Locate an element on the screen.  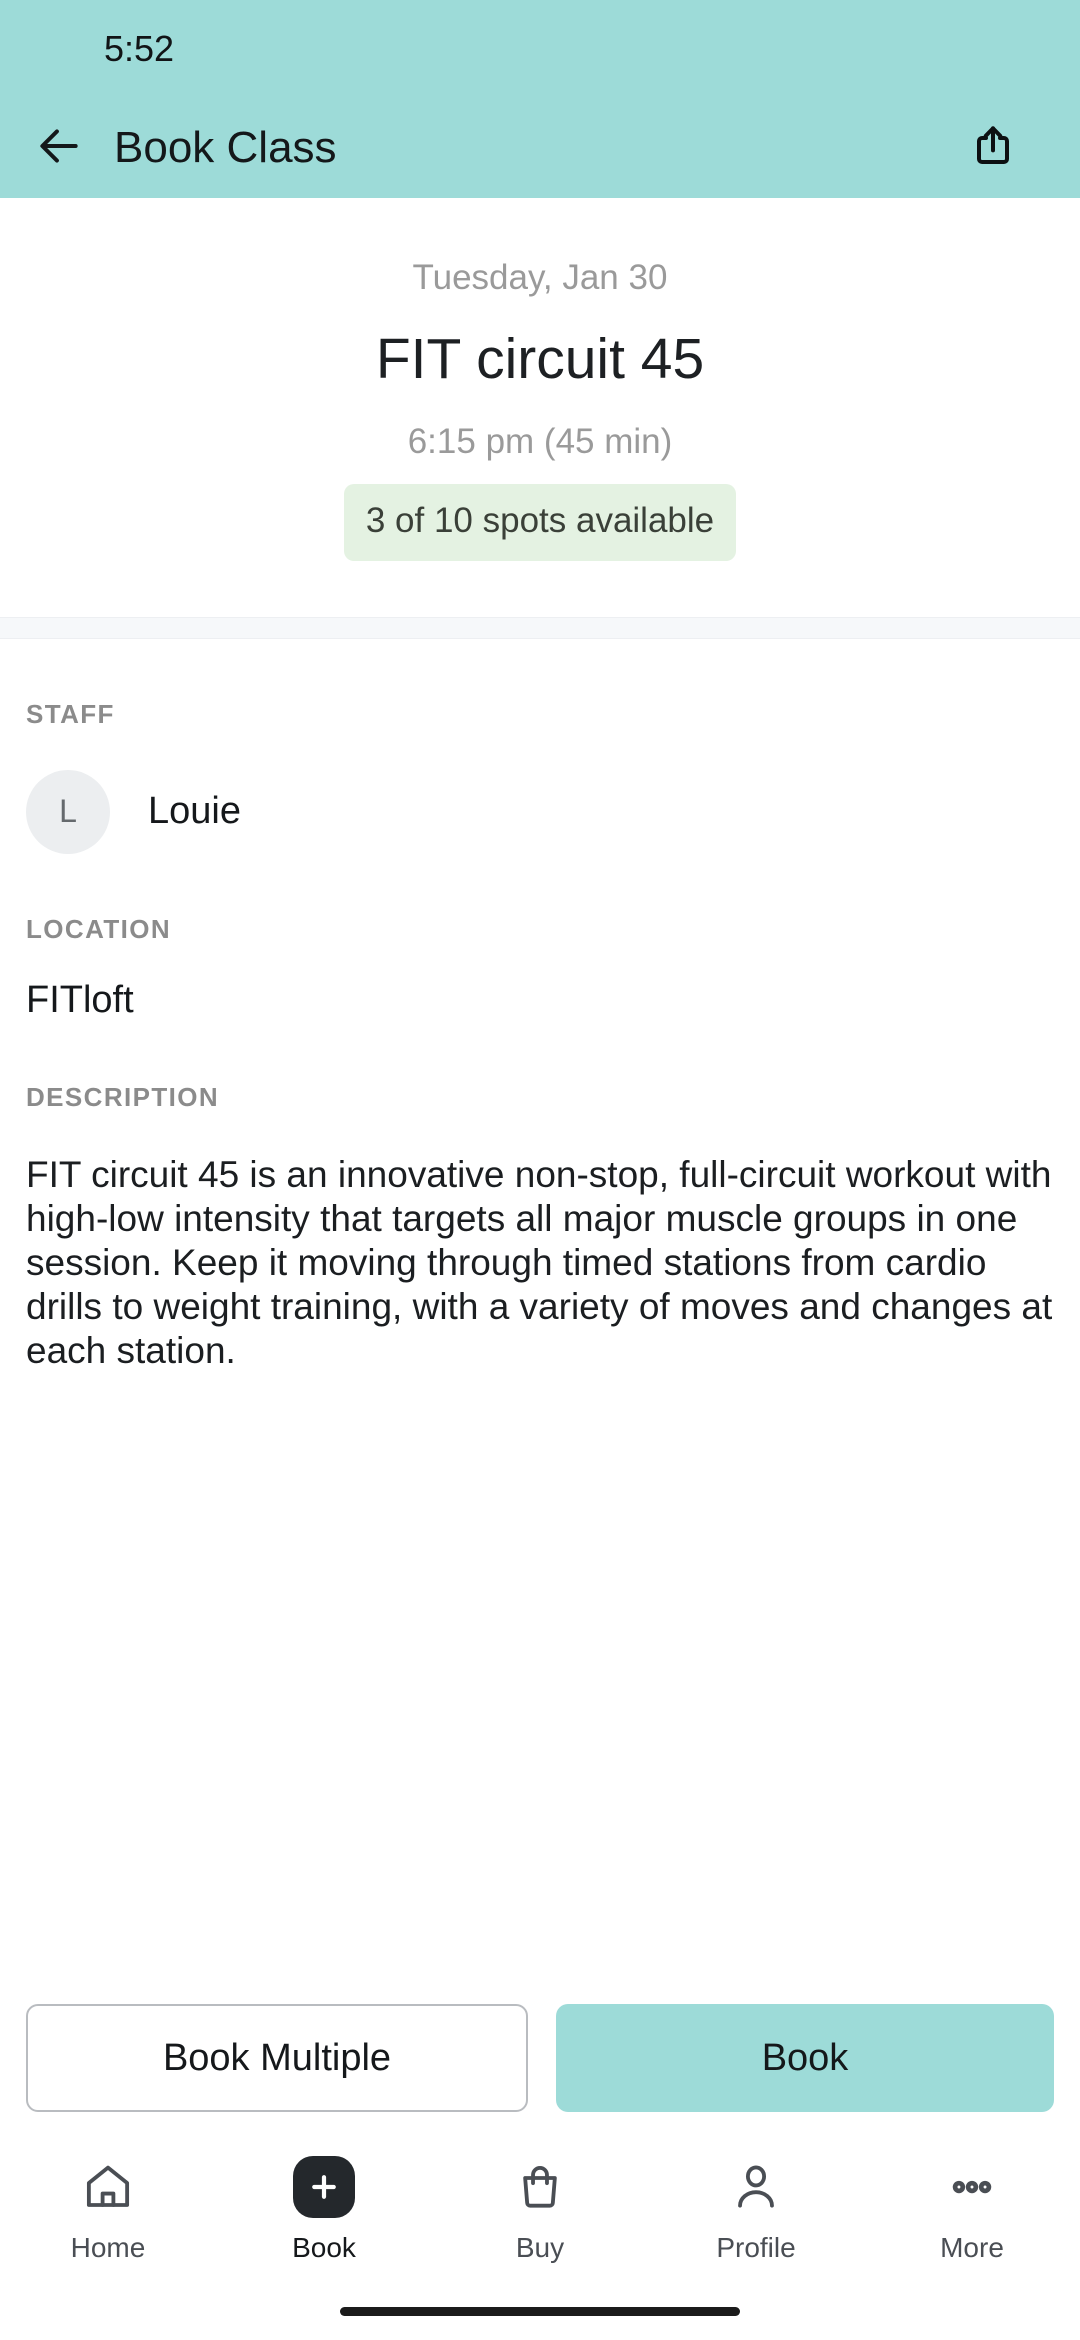
home-icon is located at coordinates (108, 2187).